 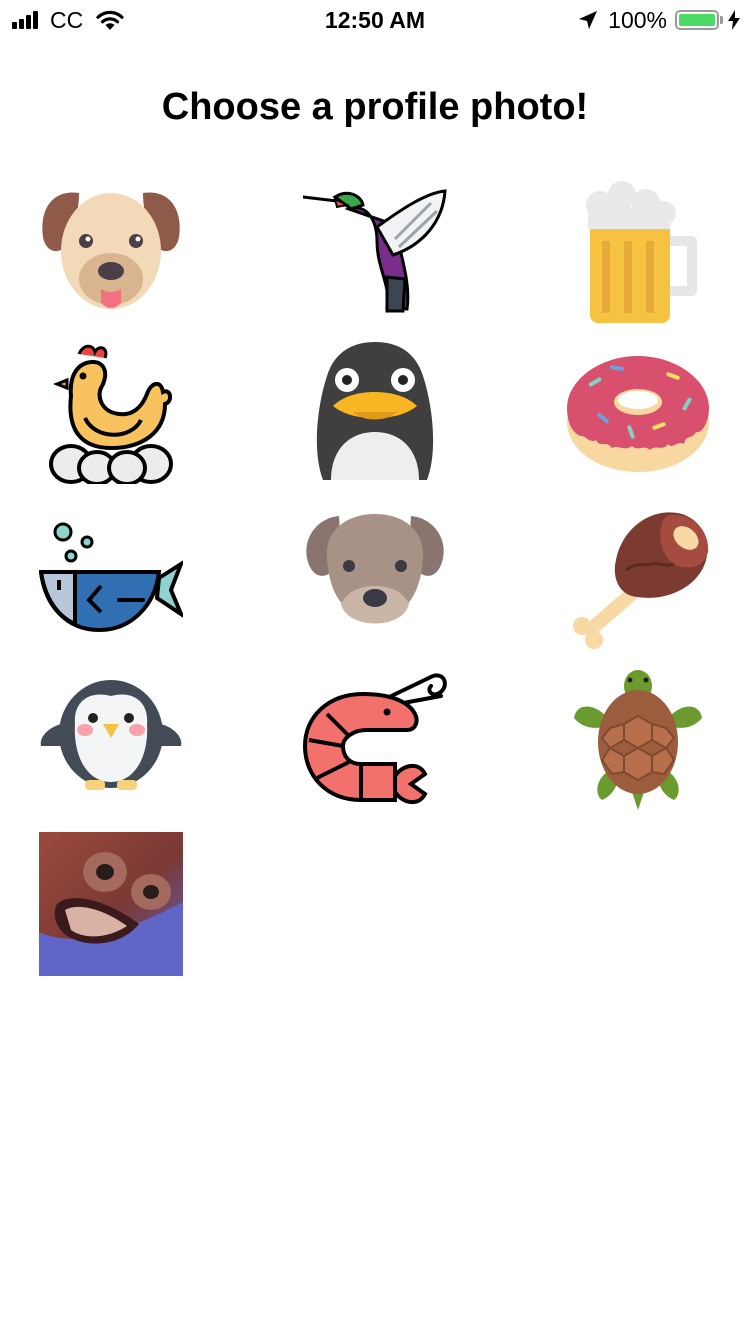 What do you see at coordinates (111, 735) in the screenshot?
I see `baby-penguin-icon` at bounding box center [111, 735].